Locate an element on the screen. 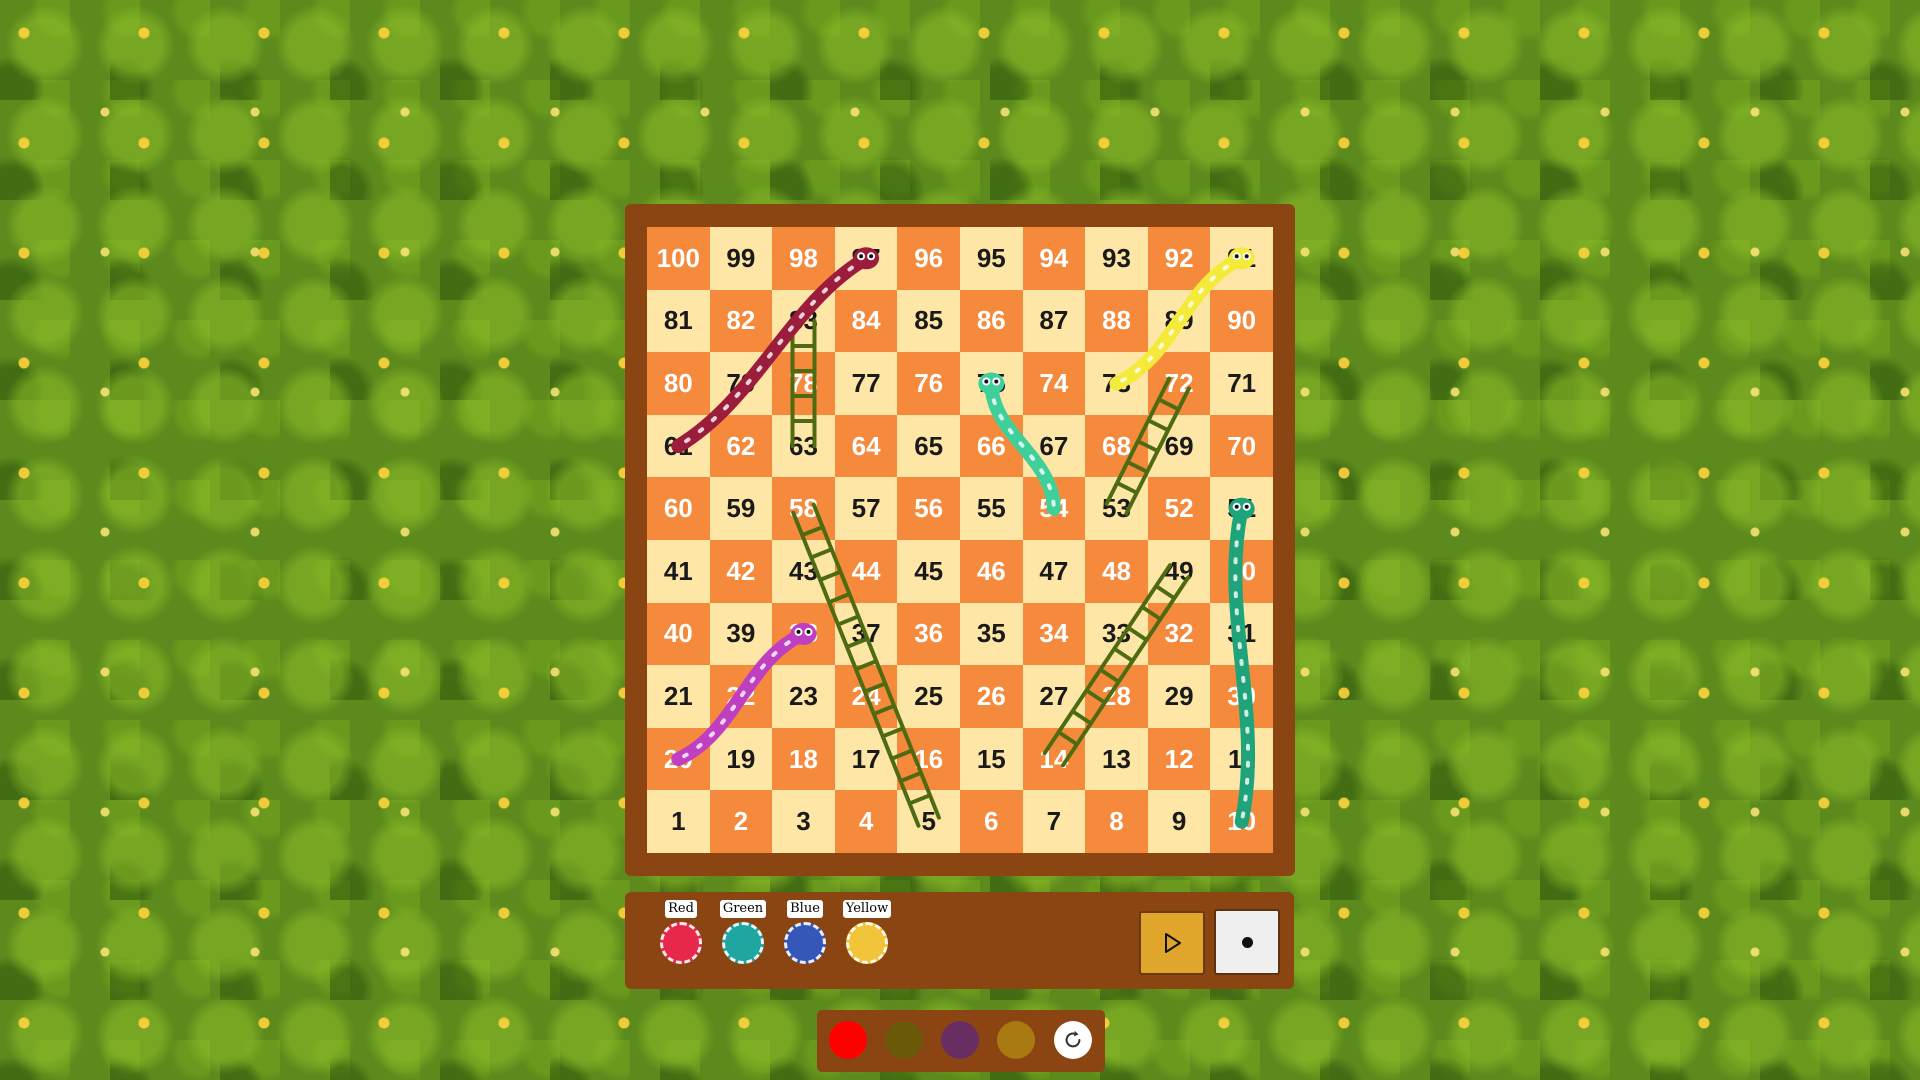 The image size is (1920, 1080). cell-number: 18 is located at coordinates (803, 758).